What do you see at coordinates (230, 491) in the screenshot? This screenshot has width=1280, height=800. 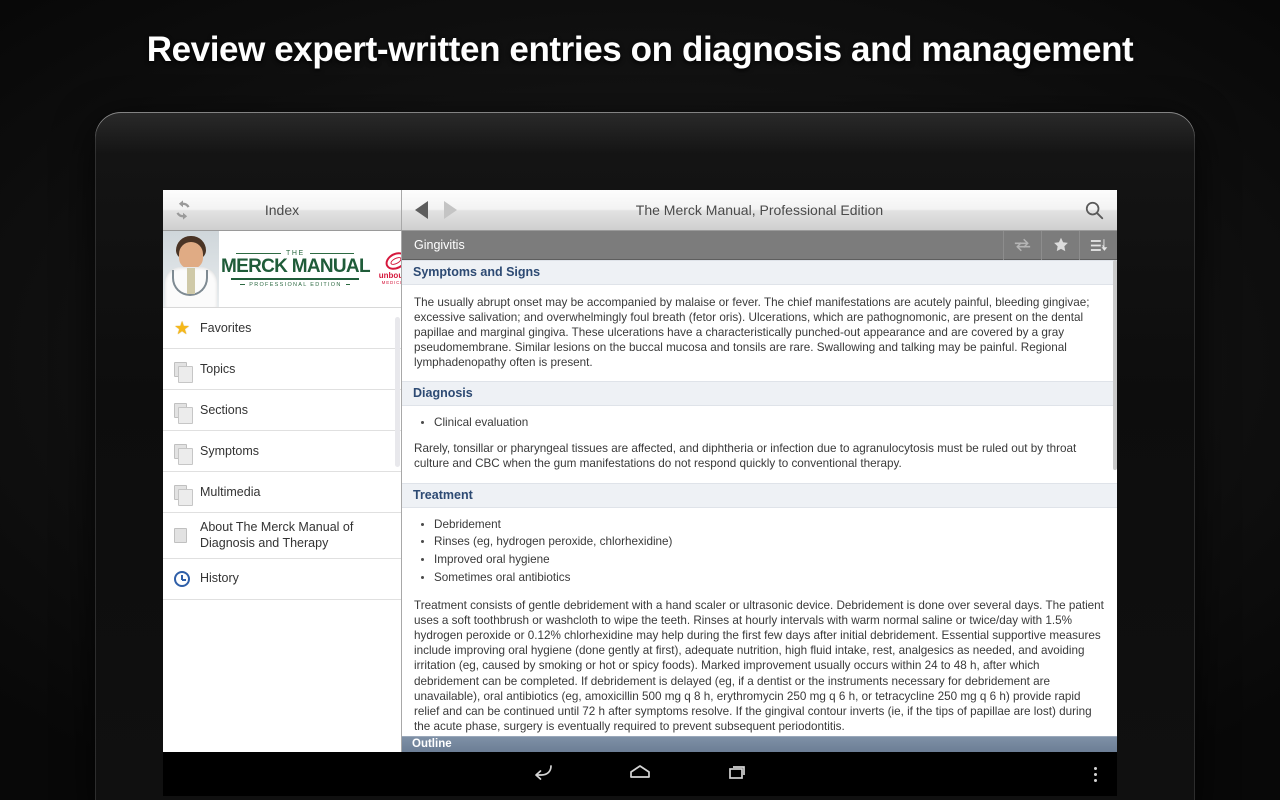 I see `sidebar-item-label: Multimedia` at bounding box center [230, 491].